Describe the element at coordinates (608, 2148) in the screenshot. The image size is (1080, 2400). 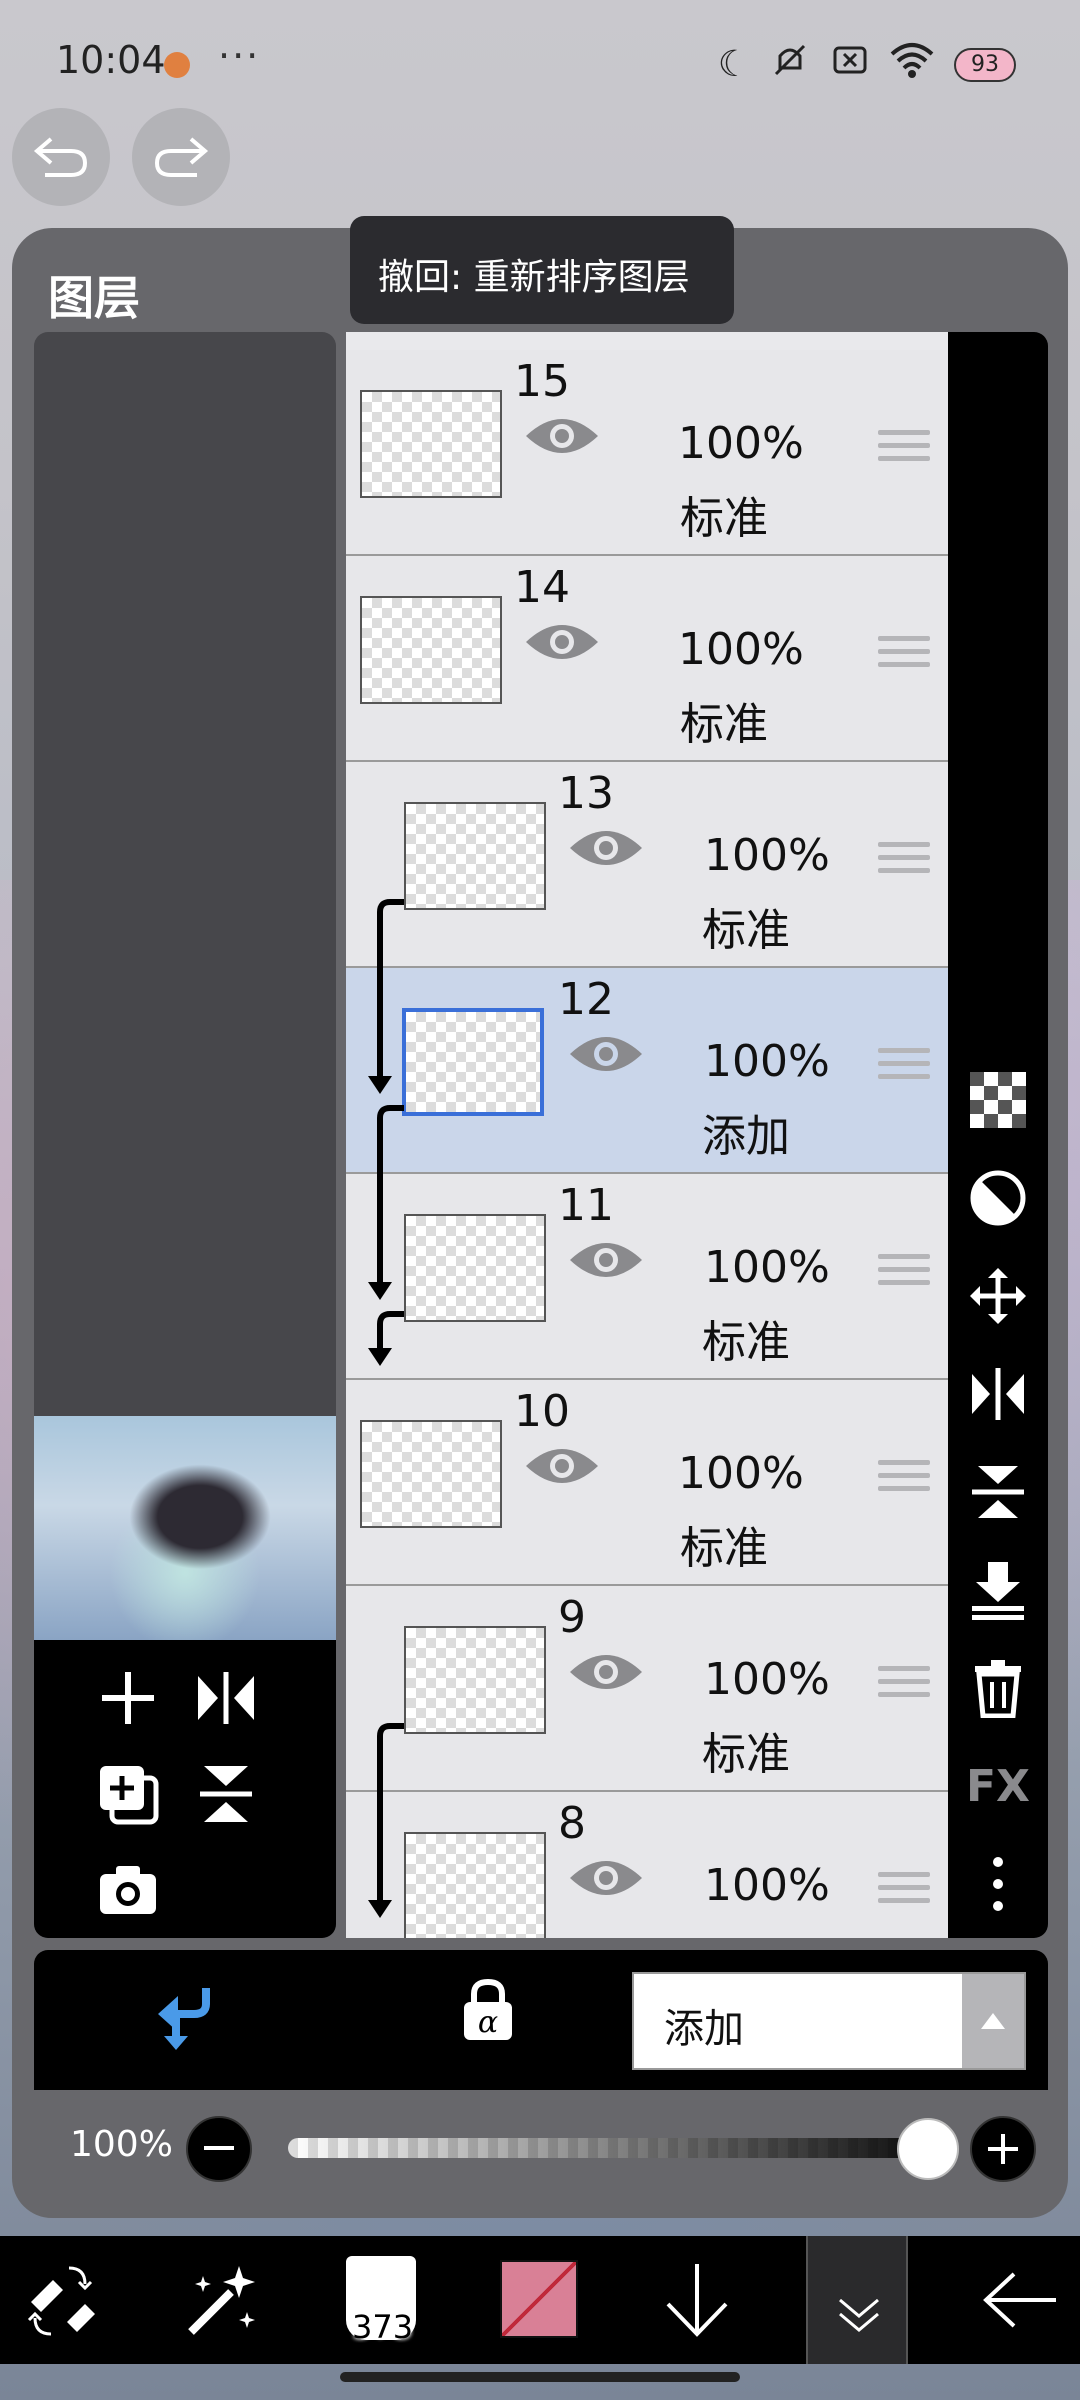
I see `opacity-slider-track` at that location.